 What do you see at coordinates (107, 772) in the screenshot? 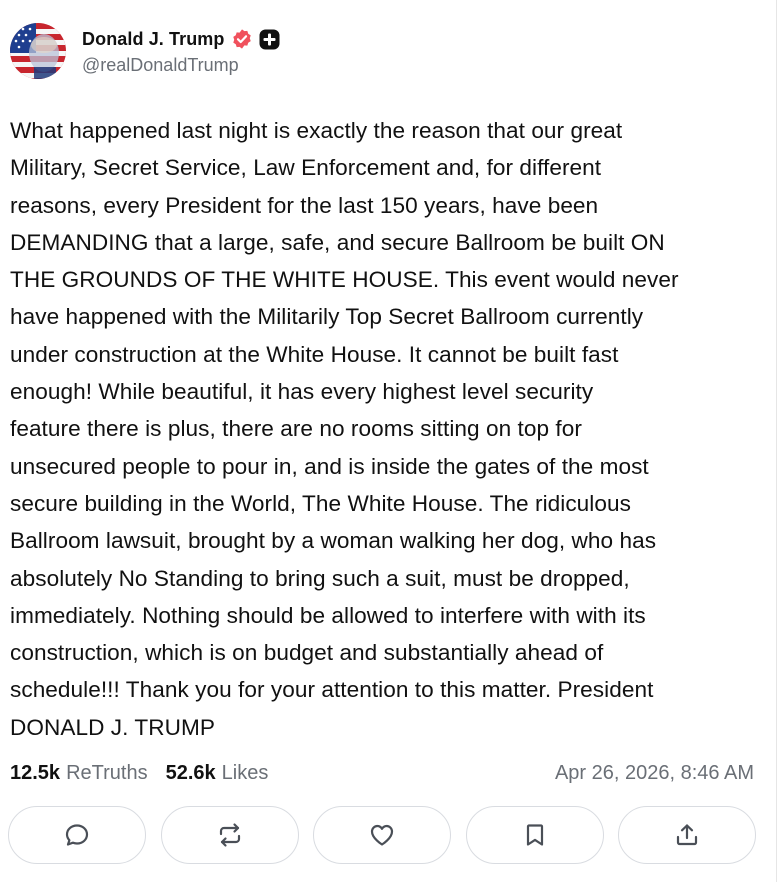
I see `retruths-label: ReTruths` at bounding box center [107, 772].